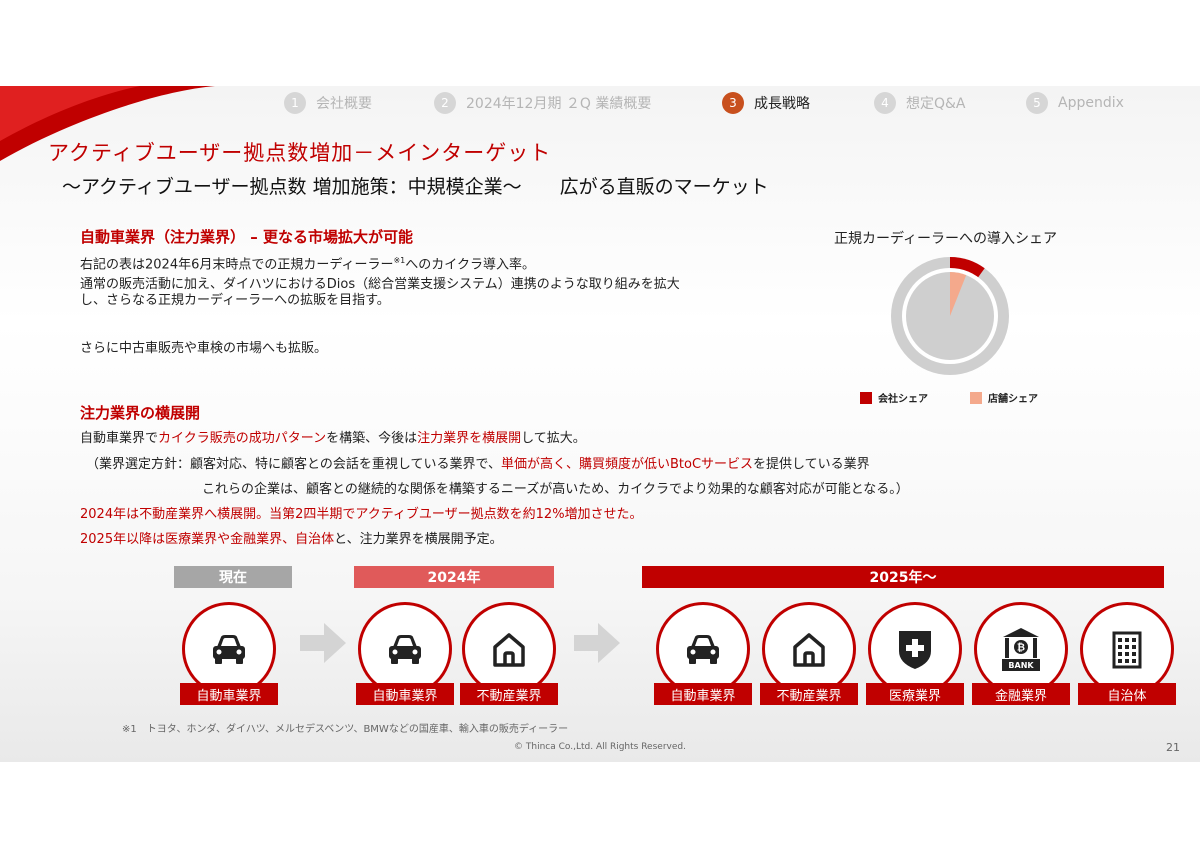 The image size is (1200, 848). Describe the element at coordinates (470, 265) in the screenshot. I see `text-span: へのカイクラ導入率。` at that location.